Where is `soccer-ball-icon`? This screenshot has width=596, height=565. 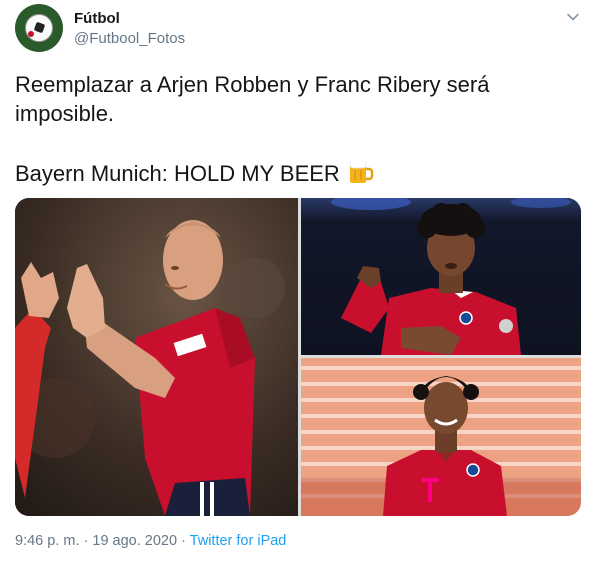
soccer-ball-icon is located at coordinates (39, 28).